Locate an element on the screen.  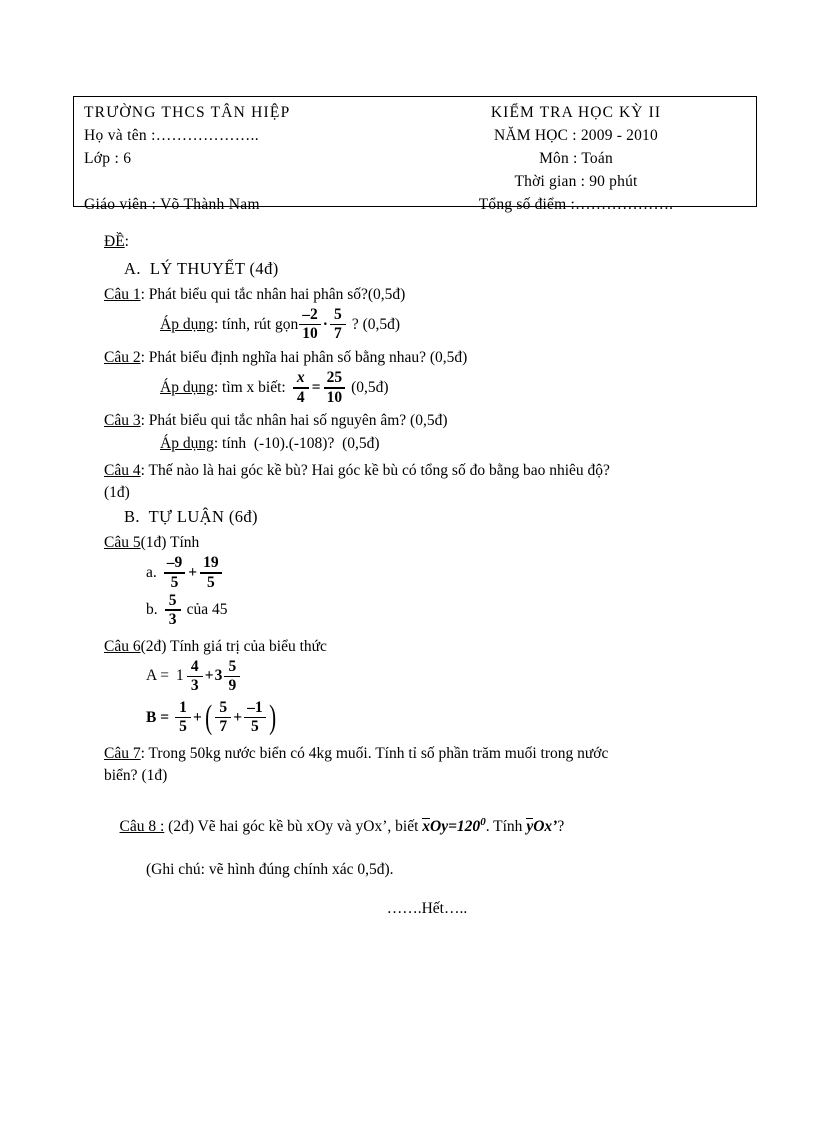
de-label-text: ĐỀ is located at coordinates (114, 241).